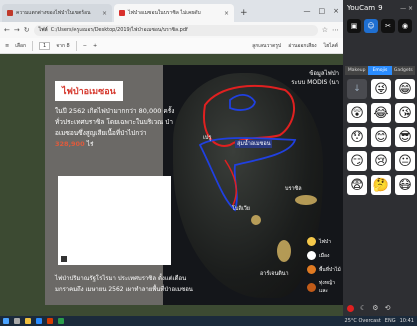  I want to click on pdf-toolbar-right: ลูกเลนวาดรูป อ่านออกเสียง ไฮไลต์, so click(295, 46).